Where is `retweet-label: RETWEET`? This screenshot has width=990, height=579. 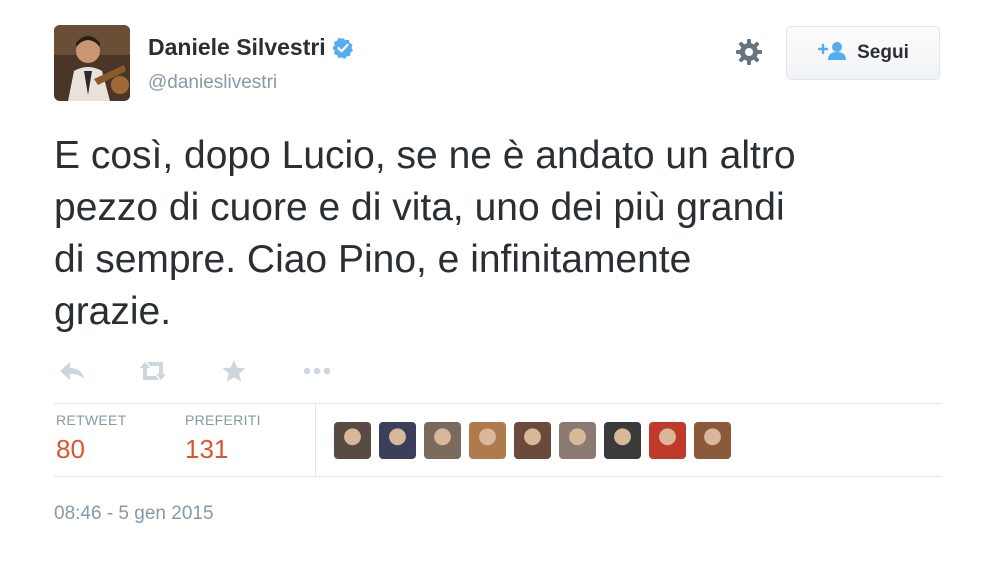
retweet-label: RETWEET is located at coordinates (91, 420).